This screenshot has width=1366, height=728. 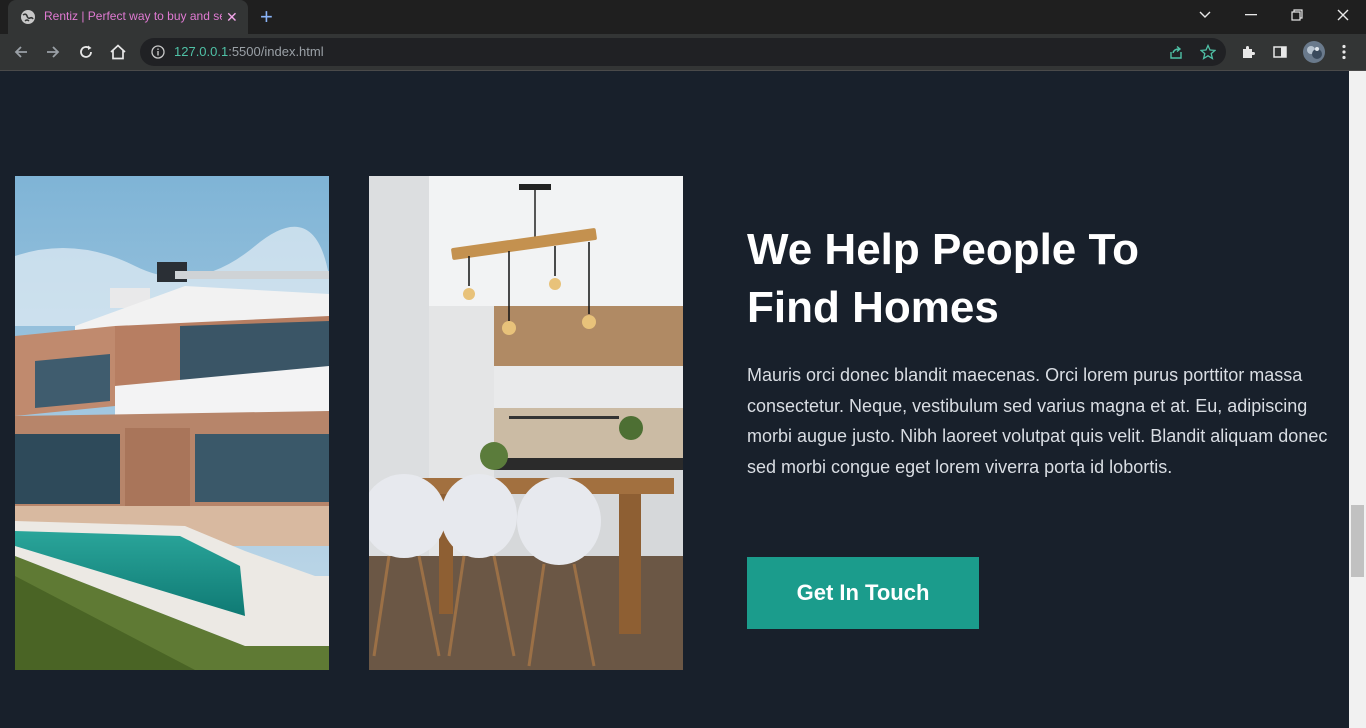 What do you see at coordinates (28, 17) in the screenshot?
I see `globe-icon` at bounding box center [28, 17].